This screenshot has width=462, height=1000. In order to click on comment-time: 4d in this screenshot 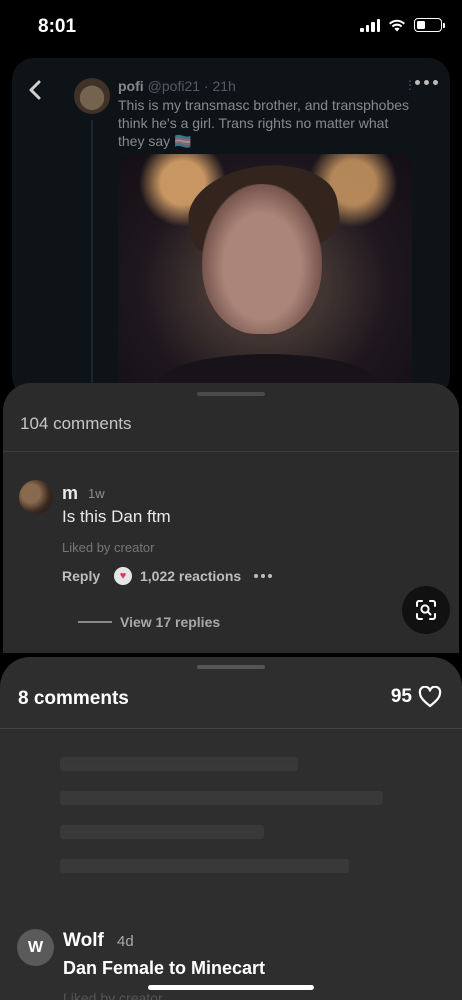, I will do `click(125, 941)`.